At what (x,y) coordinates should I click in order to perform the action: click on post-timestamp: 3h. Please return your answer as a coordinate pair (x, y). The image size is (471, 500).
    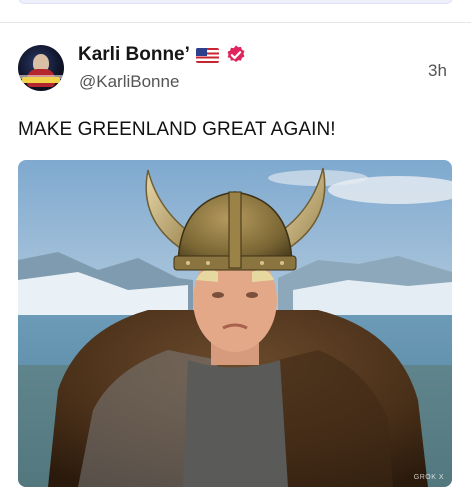
    Looking at the image, I should click on (437, 71).